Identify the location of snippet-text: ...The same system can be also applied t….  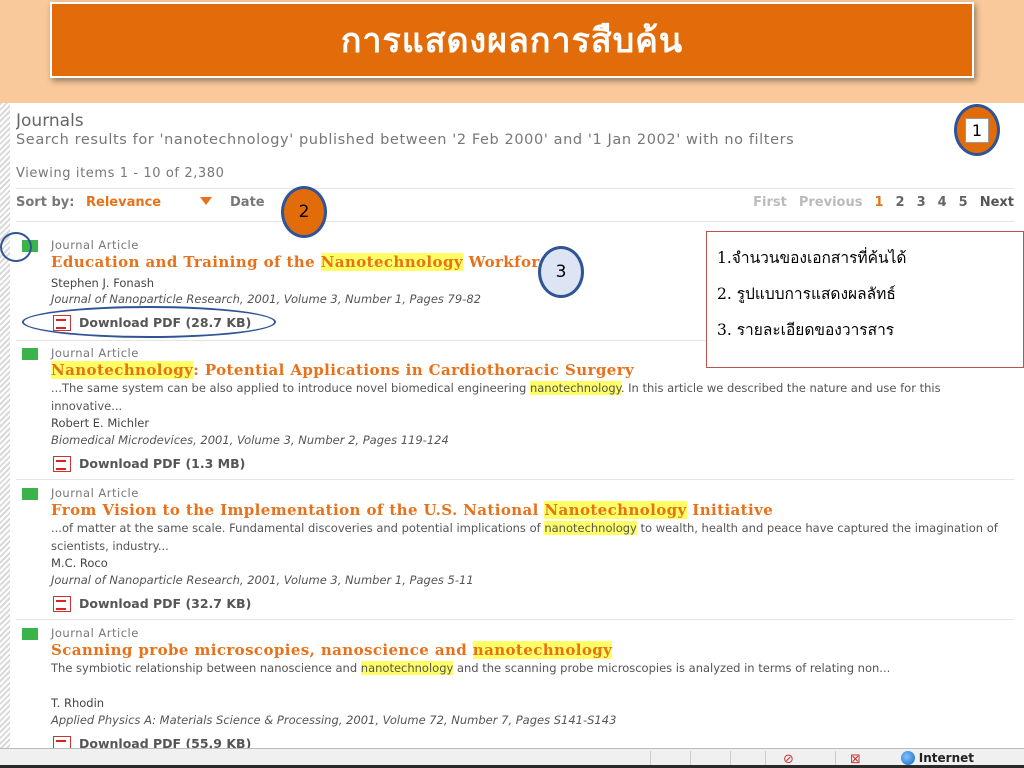
(290, 388).